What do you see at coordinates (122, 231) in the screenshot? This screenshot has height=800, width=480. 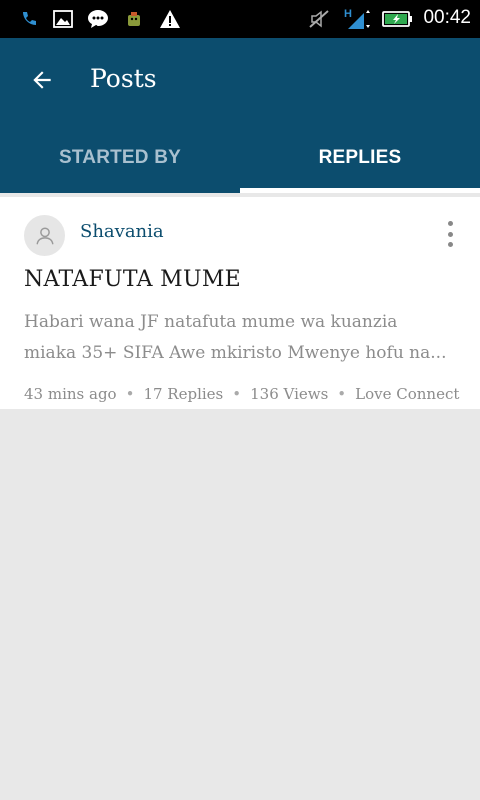 I see `post-author: Shavania` at bounding box center [122, 231].